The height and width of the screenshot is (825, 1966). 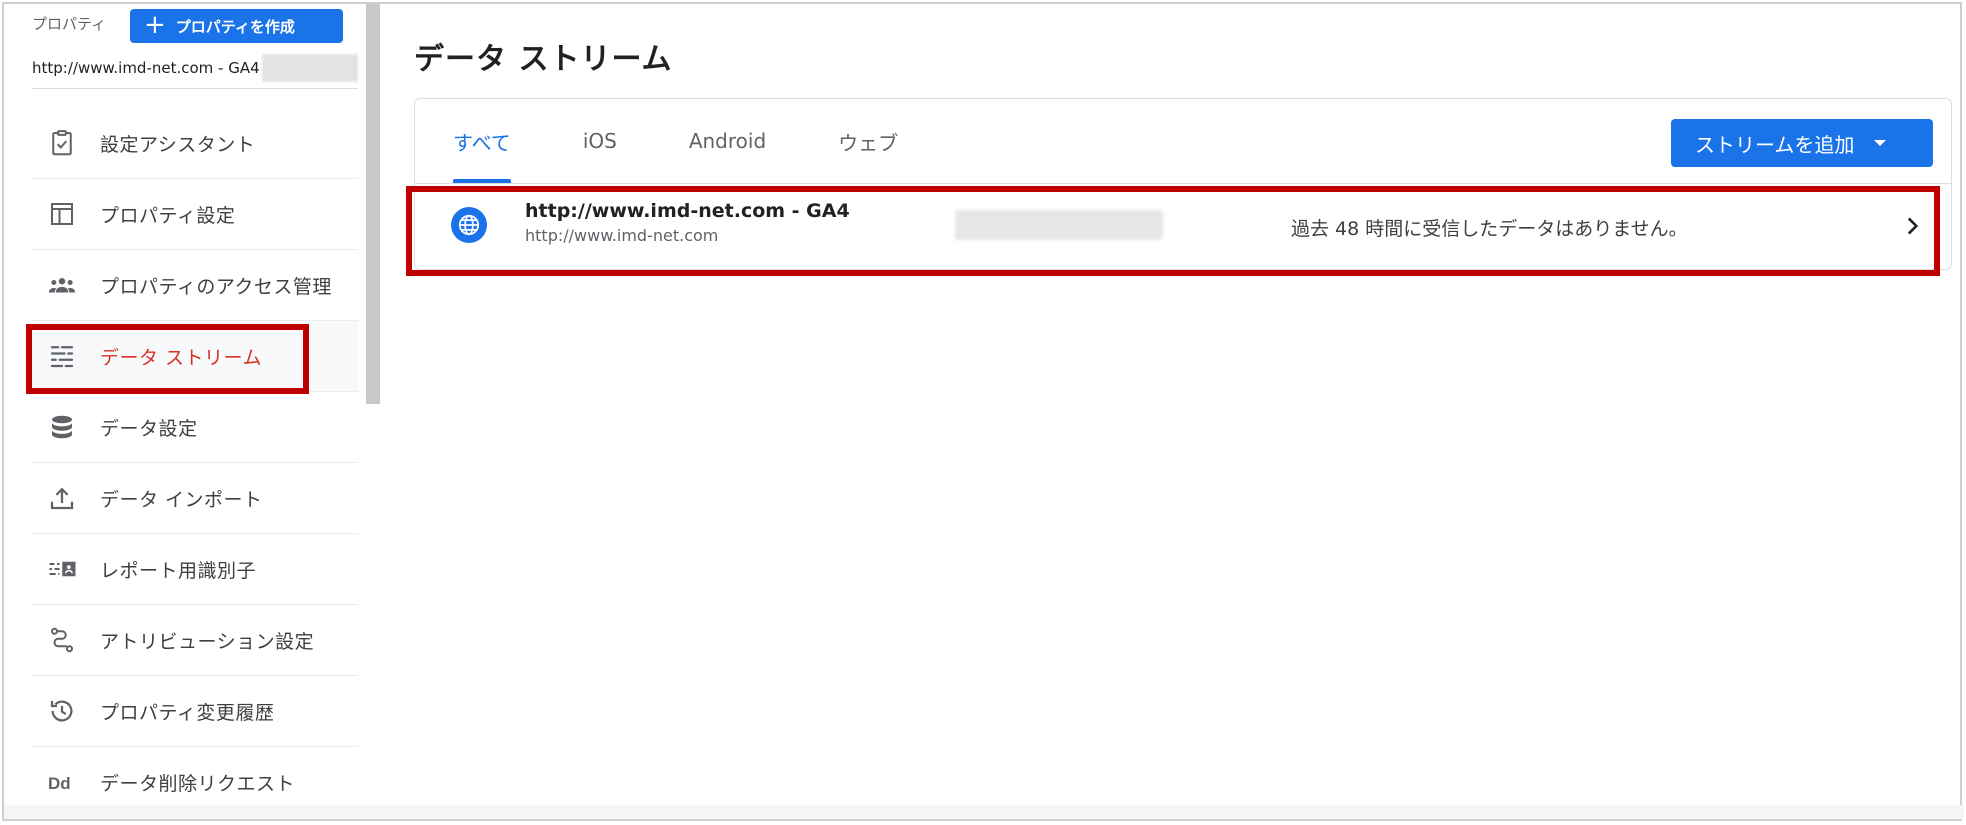 I want to click on nav-item-reporting-identity: レポート用識別子, so click(x=195, y=569).